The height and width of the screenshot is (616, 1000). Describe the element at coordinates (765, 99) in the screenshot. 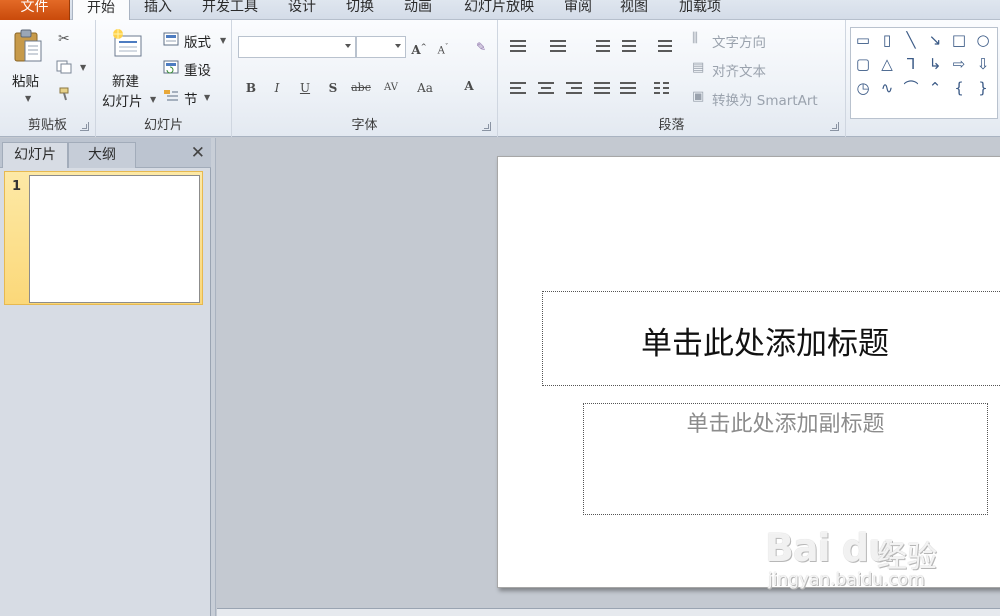

I see `convert-smartart-label: 转换为 SmartArt` at that location.